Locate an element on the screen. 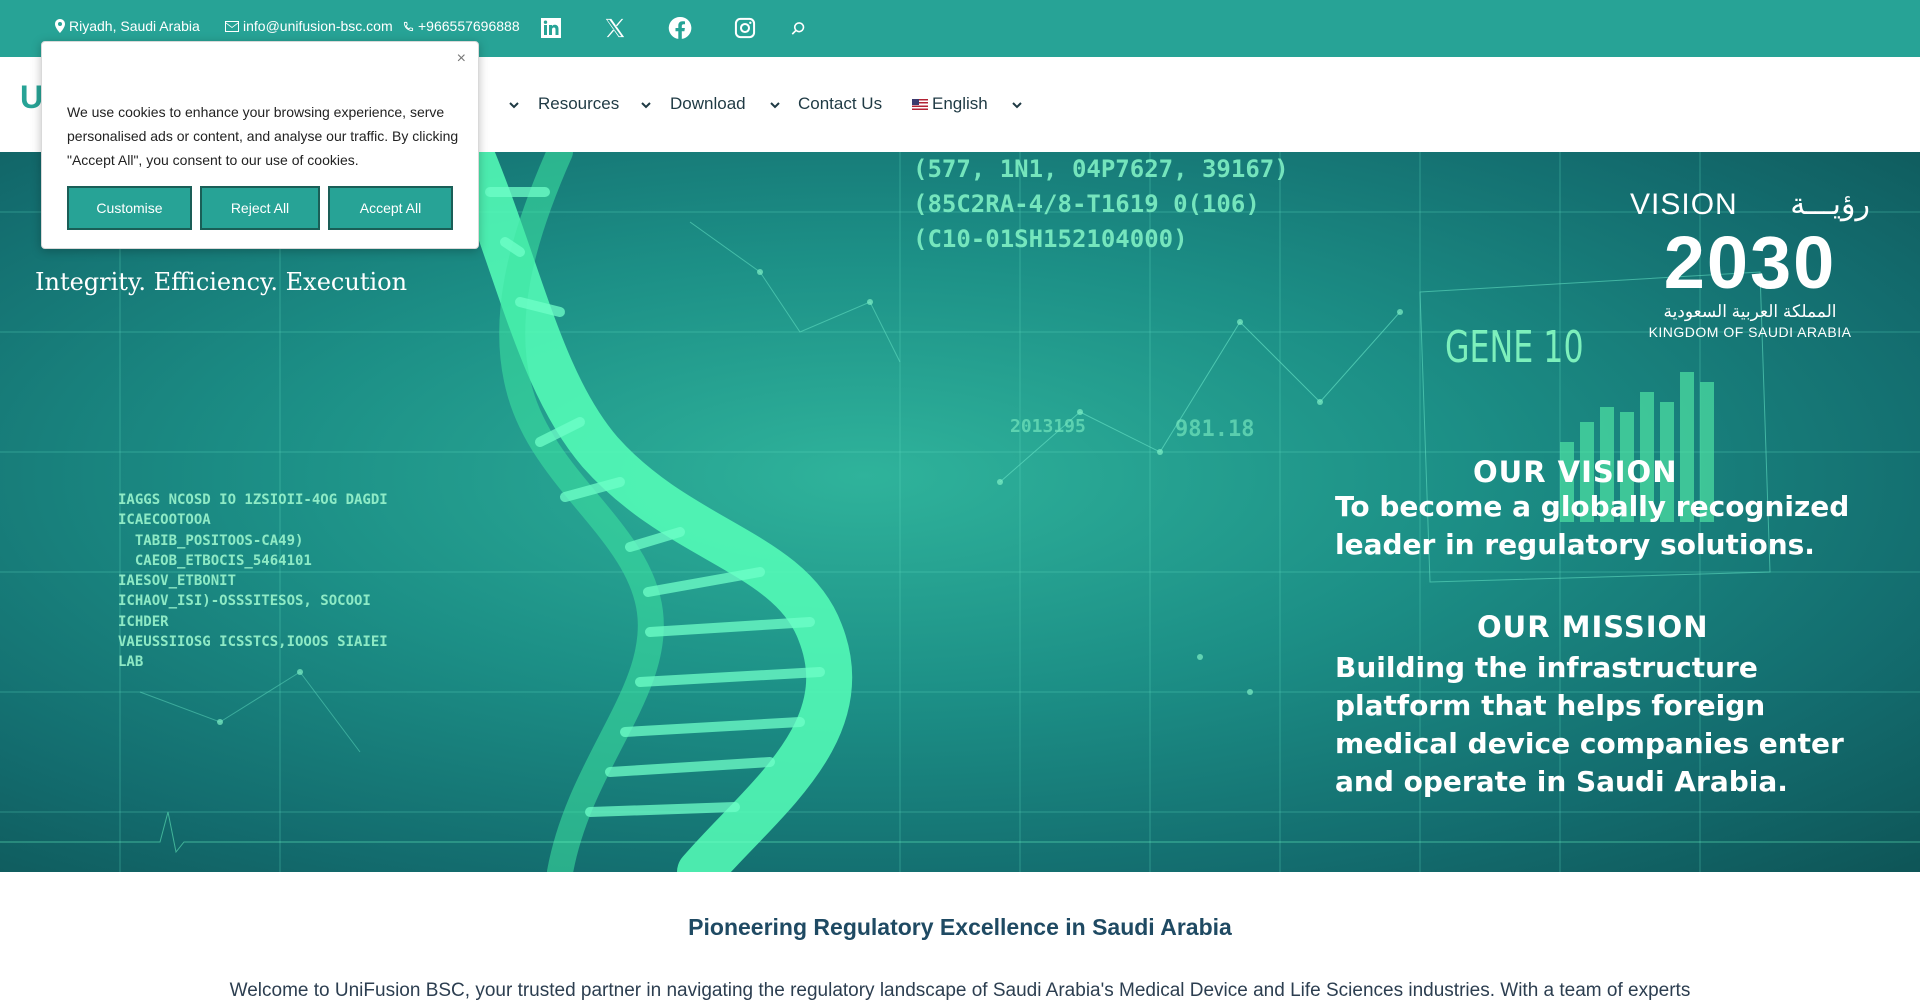  site-logo: U is located at coordinates (31, 97).